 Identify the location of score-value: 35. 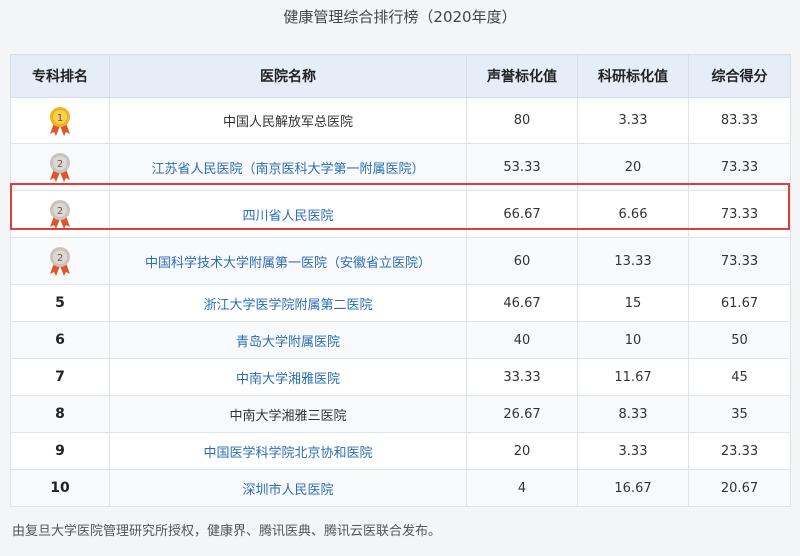
(739, 414).